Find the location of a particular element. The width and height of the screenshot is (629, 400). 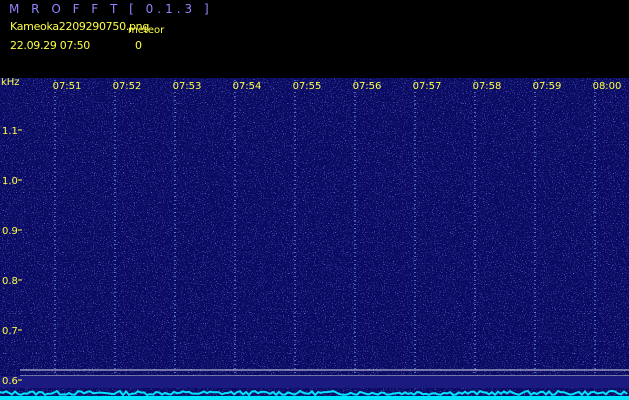

frequency-label: 0.9 is located at coordinates (10, 231).